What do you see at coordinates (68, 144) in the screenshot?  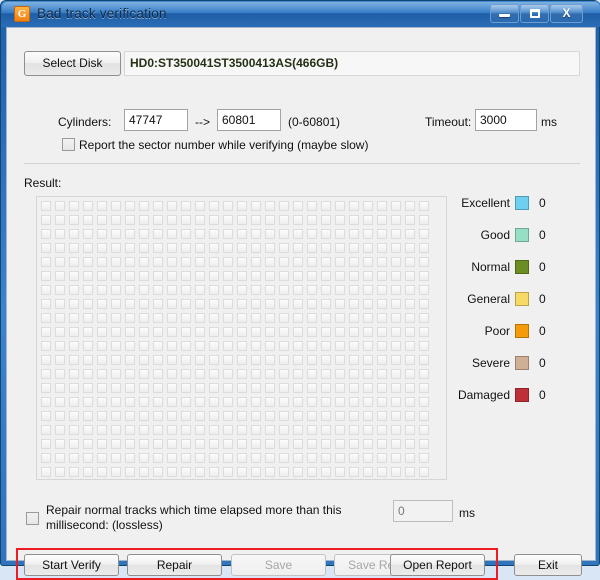 I see `report-sector-checkbox` at bounding box center [68, 144].